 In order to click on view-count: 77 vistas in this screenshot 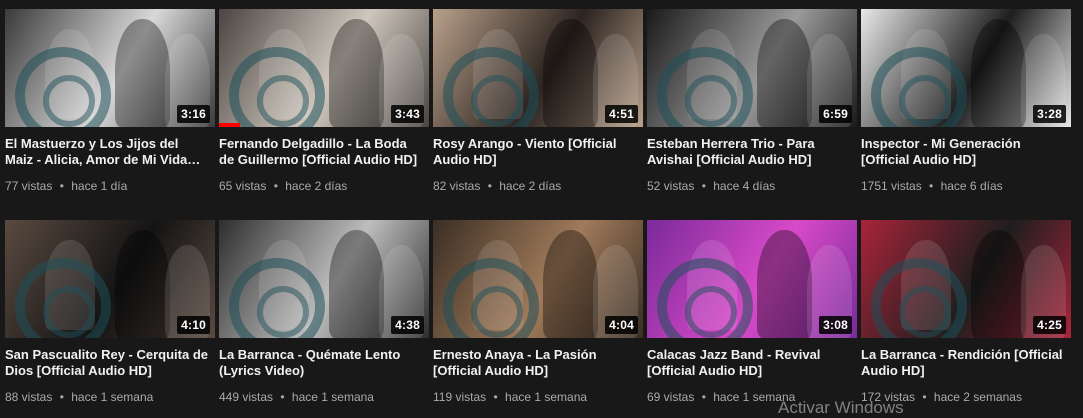, I will do `click(29, 186)`.